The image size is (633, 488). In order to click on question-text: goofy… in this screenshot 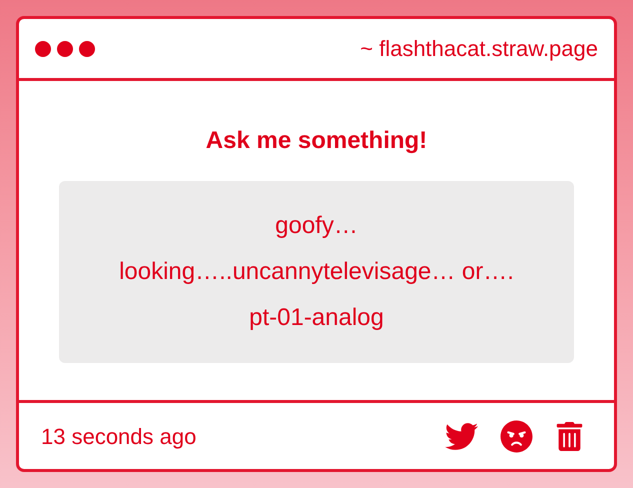, I will do `click(316, 226)`.